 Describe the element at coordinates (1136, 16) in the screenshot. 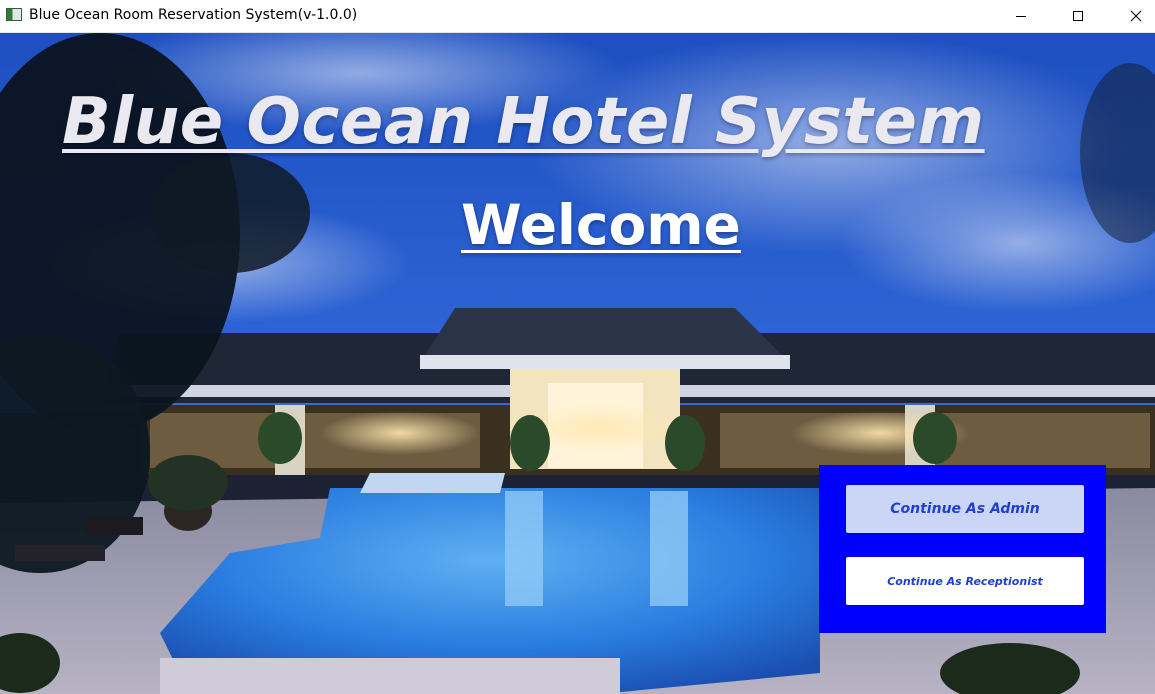

I see `close-icon` at that location.